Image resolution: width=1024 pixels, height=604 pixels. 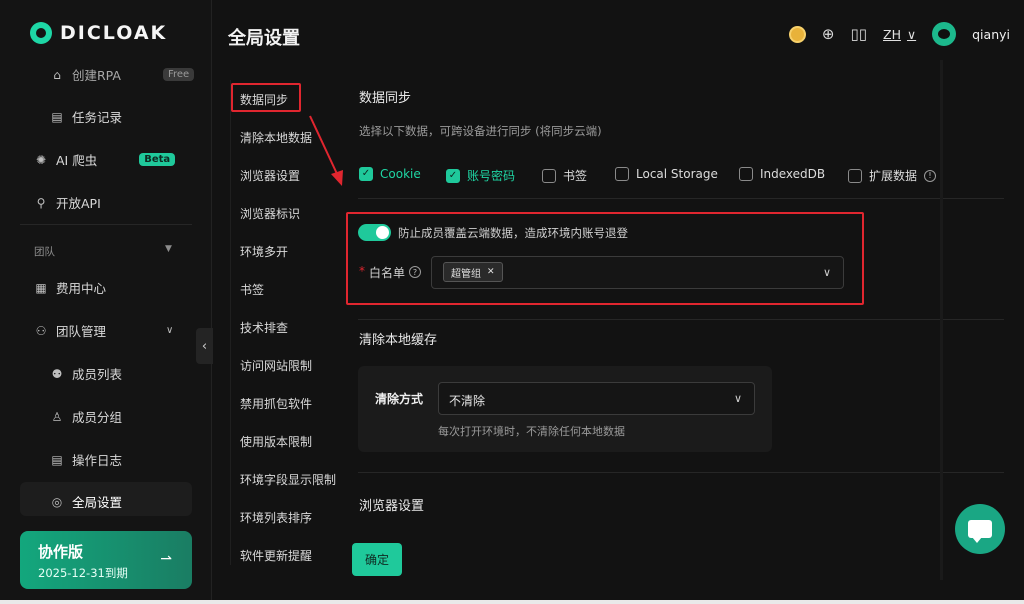 I want to click on close-icon: ✕, so click(x=491, y=272).